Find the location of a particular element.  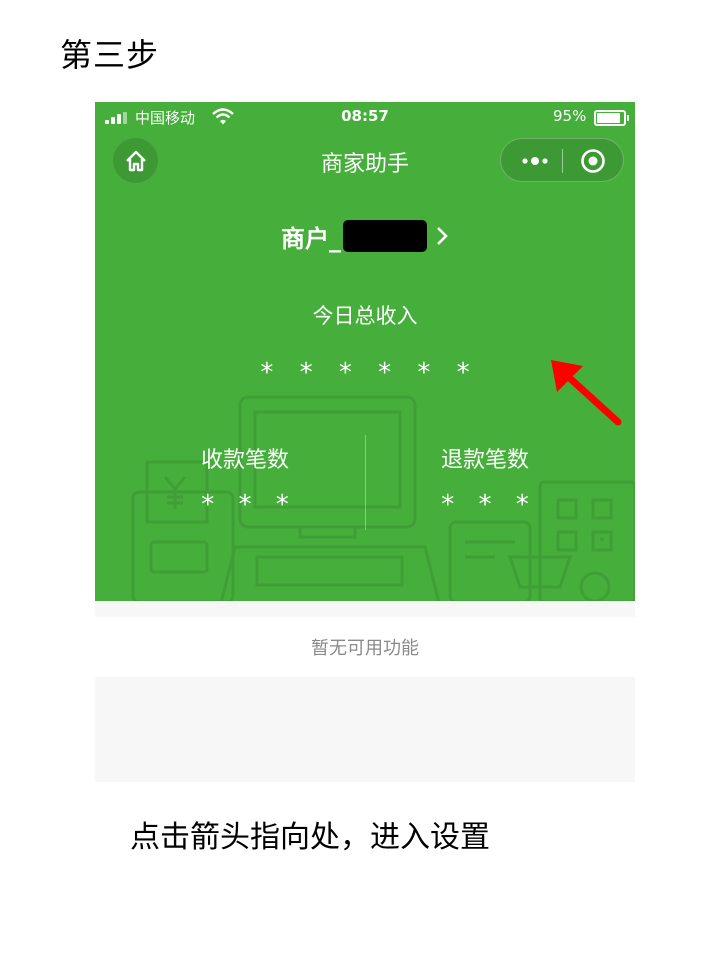

merchant-name-redacted is located at coordinates (385, 236).